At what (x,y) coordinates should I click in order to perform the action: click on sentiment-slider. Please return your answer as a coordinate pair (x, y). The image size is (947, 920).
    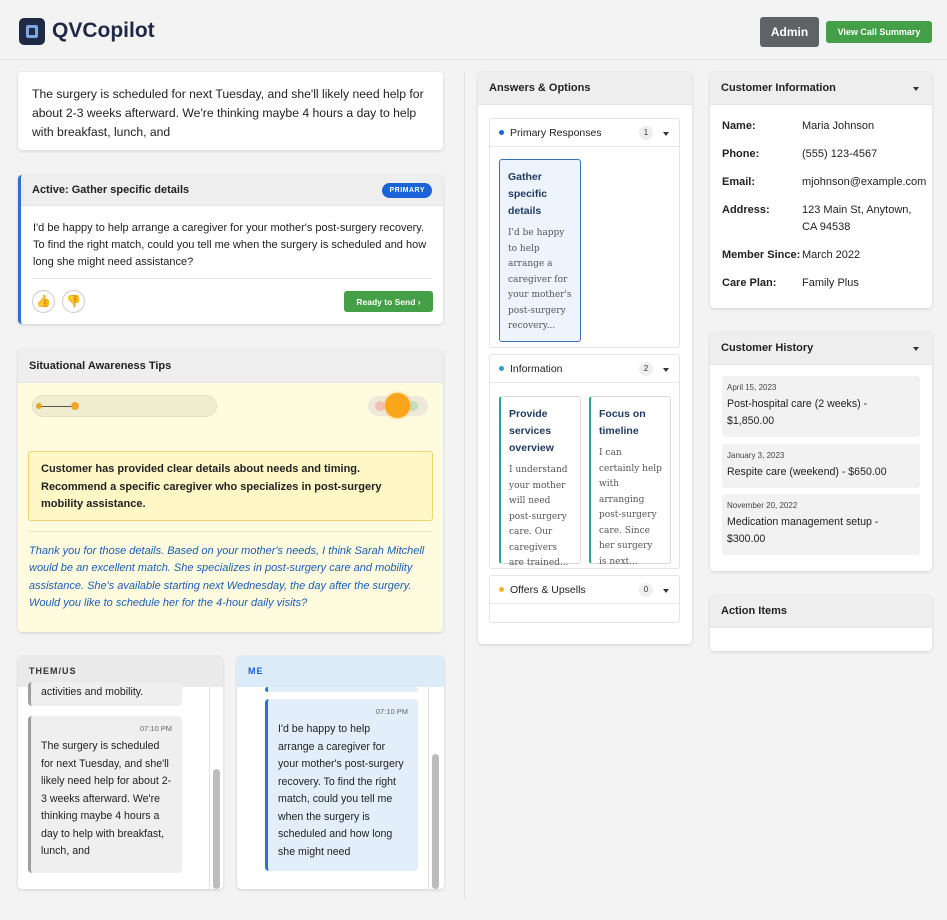
    Looking at the image, I should click on (124, 406).